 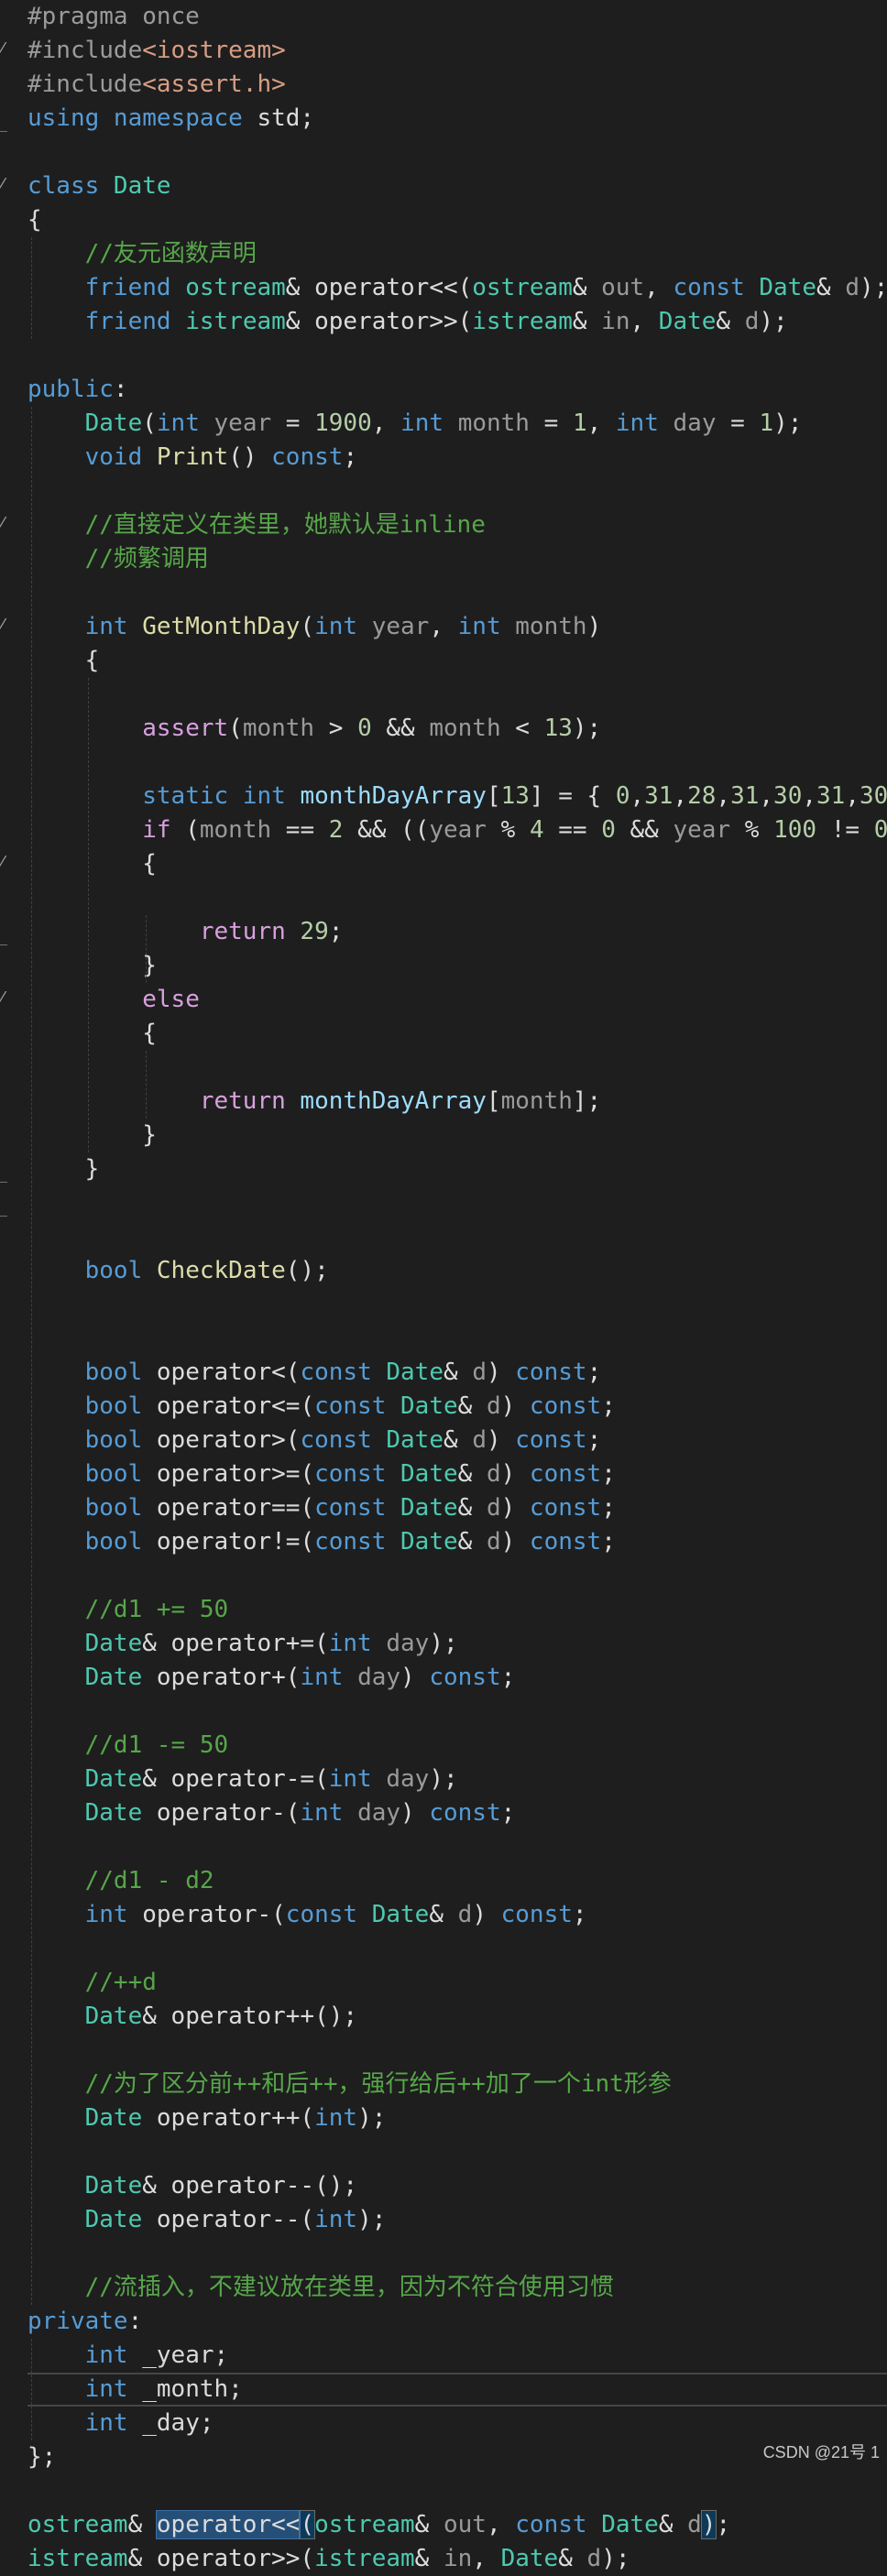 I want to click on code-line: int operator-(const Date& d) const;, so click(x=457, y=1915).